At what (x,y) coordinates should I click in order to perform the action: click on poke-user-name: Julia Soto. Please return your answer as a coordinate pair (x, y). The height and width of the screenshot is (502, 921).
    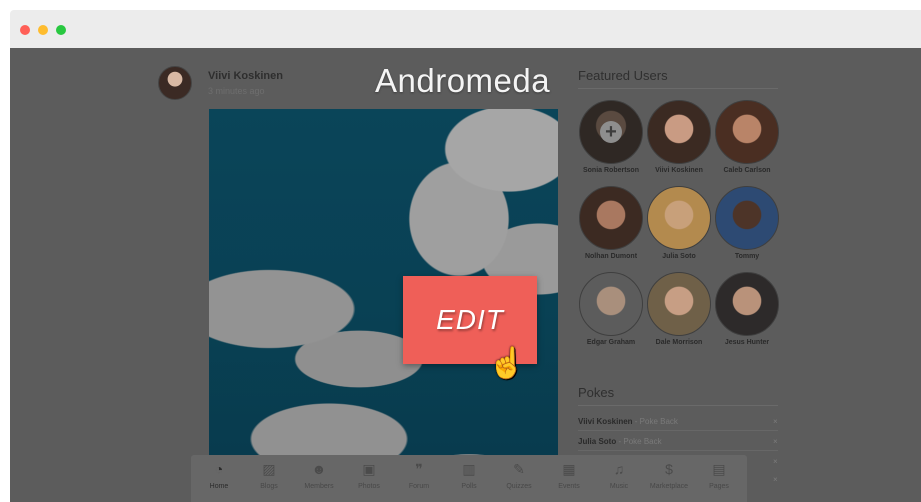
    Looking at the image, I should click on (597, 441).